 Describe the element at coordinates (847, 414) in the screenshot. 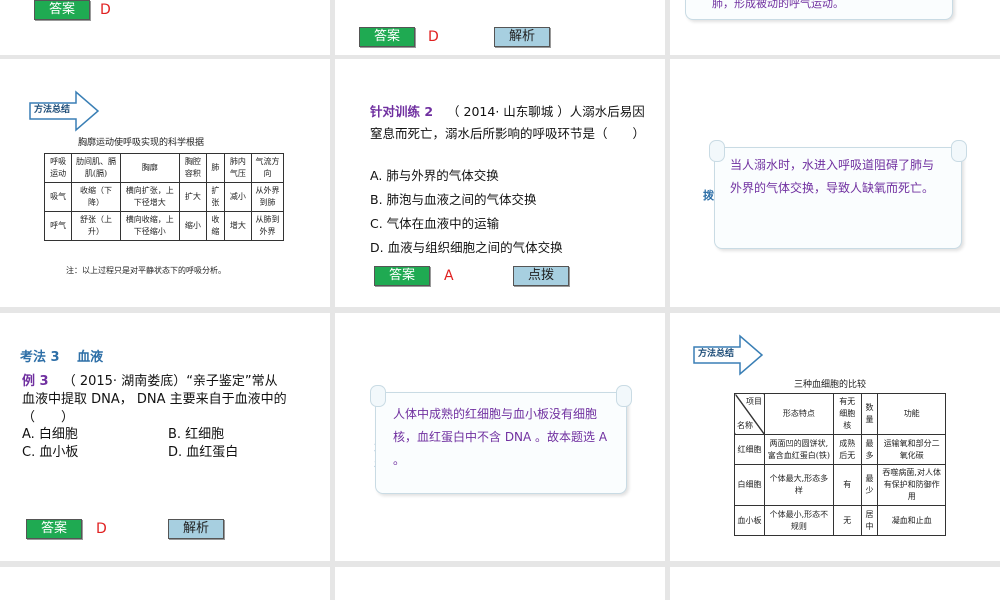

I see `table-header-cell: 有无细胞核` at that location.